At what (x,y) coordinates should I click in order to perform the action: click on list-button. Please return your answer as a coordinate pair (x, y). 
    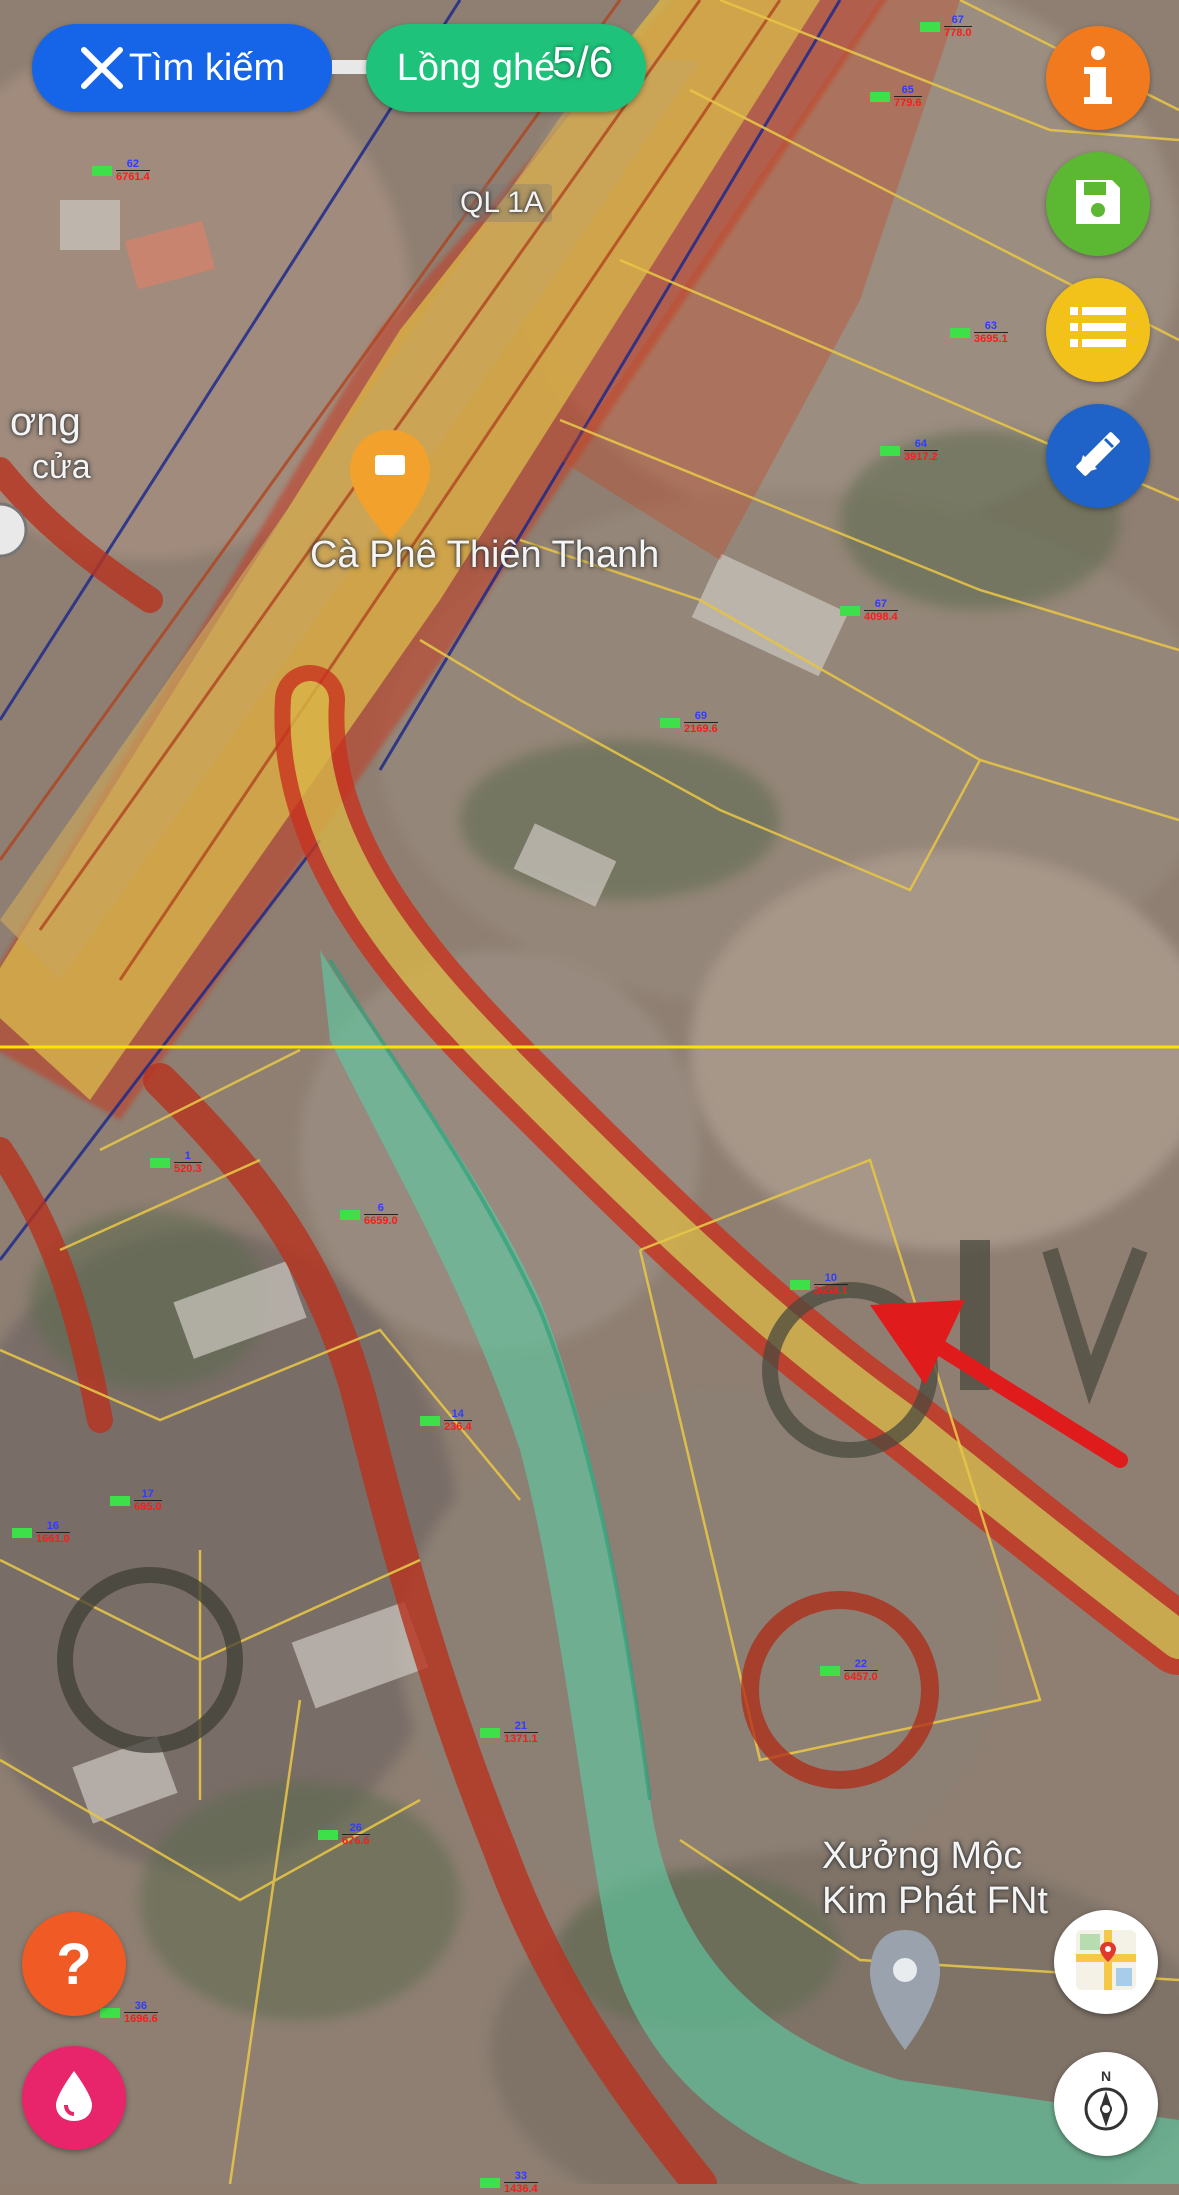
    Looking at the image, I should click on (1098, 330).